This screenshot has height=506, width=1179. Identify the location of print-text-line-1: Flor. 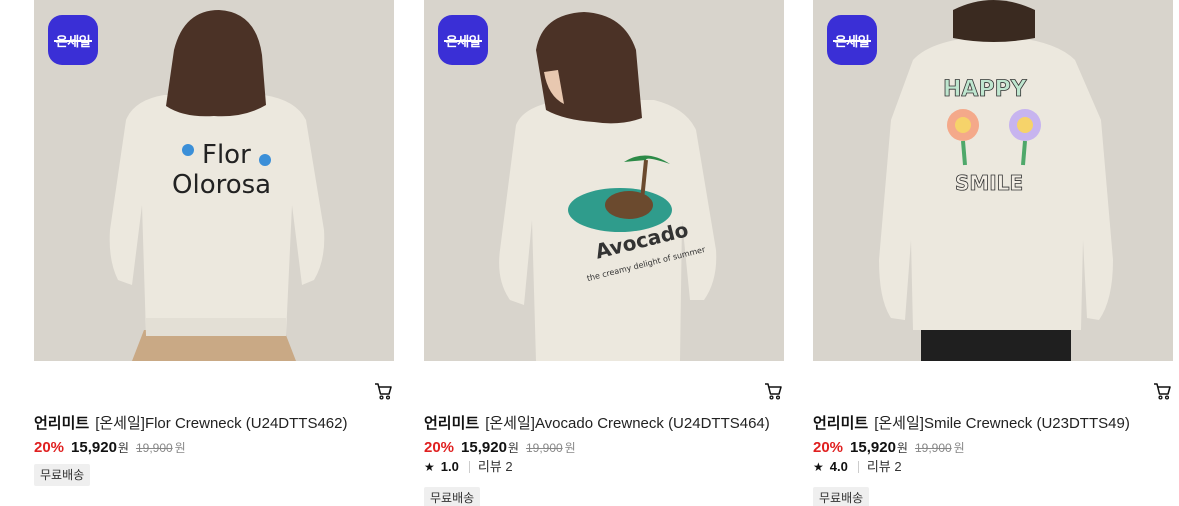
(226, 155).